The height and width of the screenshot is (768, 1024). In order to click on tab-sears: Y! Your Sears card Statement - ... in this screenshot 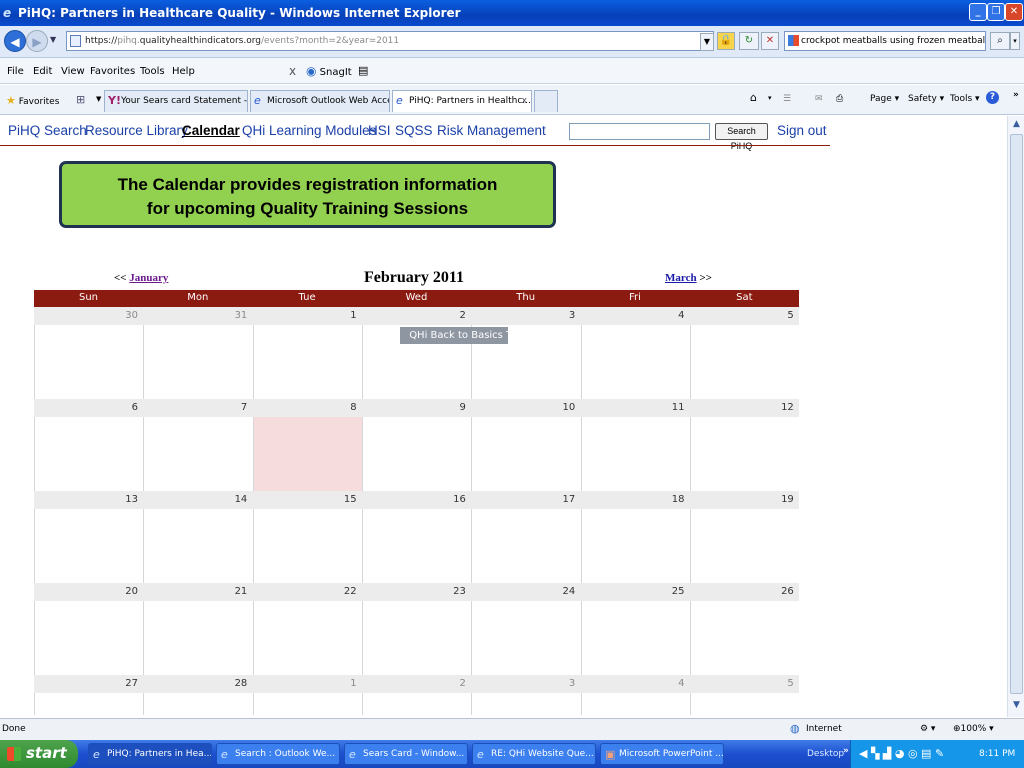, I will do `click(176, 101)`.